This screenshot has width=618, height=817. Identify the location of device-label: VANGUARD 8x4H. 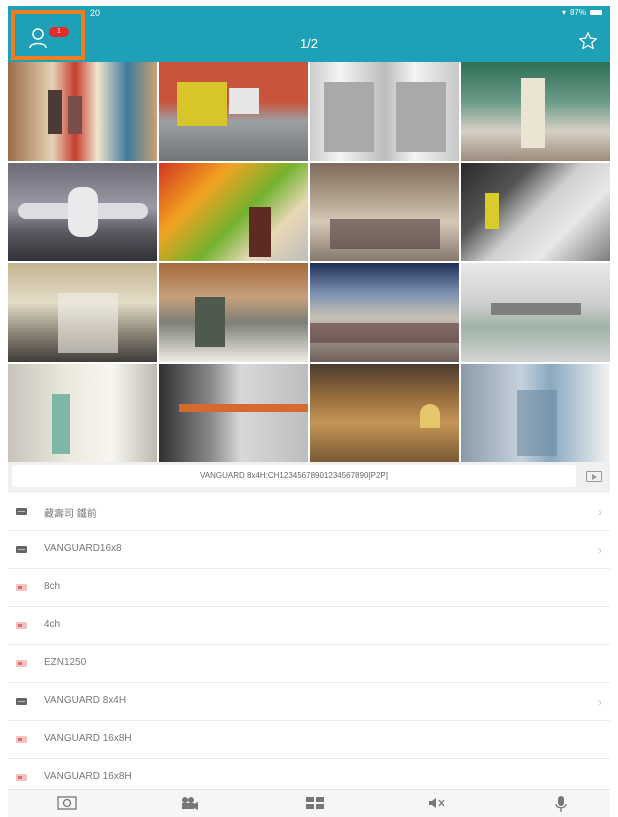
(85, 700).